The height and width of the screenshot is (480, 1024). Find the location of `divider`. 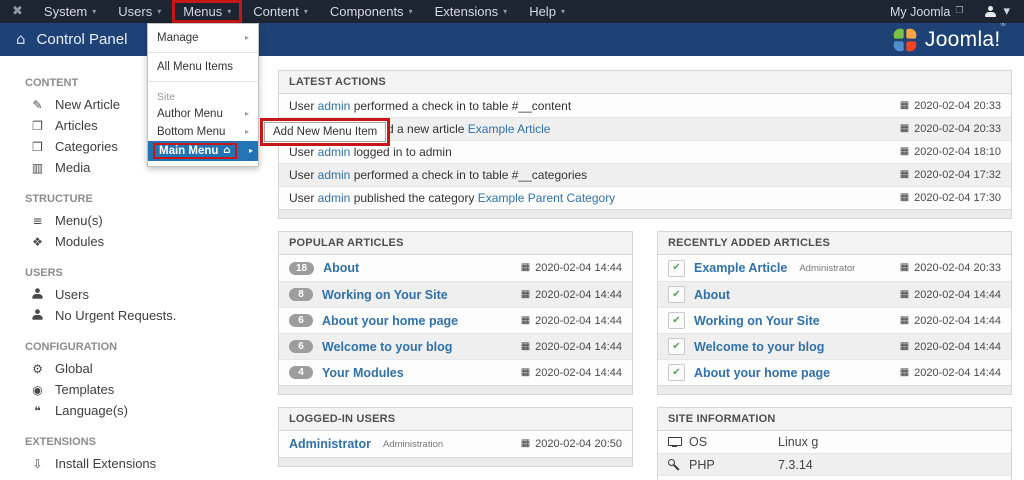

divider is located at coordinates (203, 81).